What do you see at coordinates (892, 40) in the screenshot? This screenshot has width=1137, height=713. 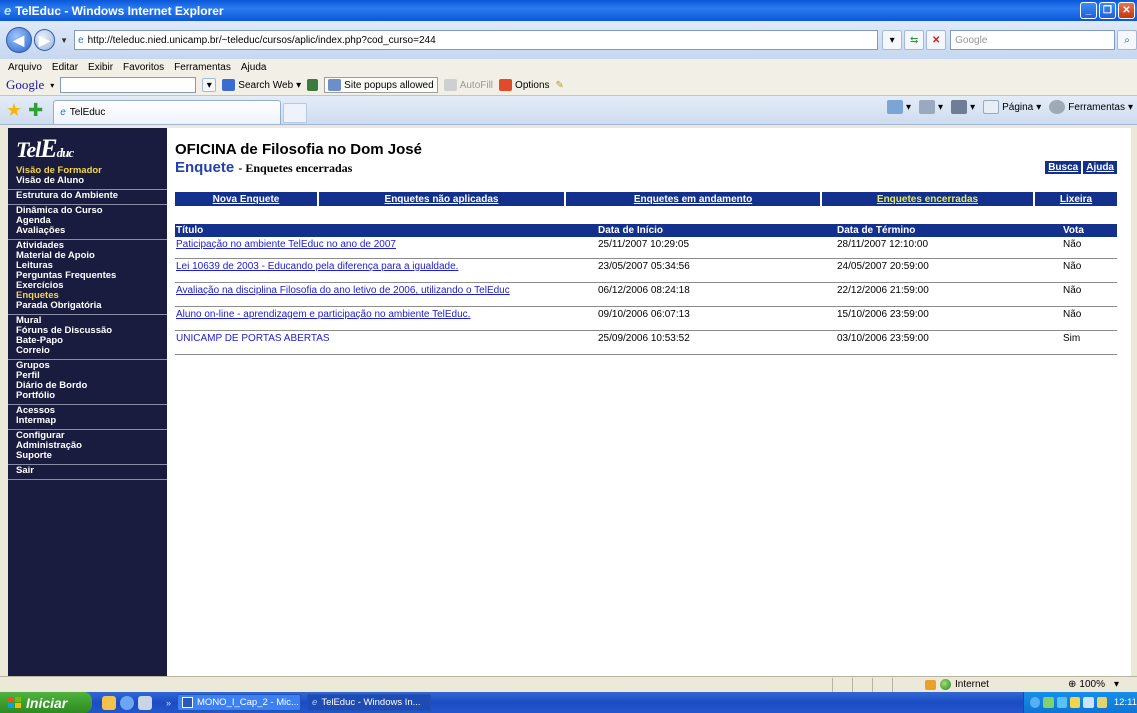 I see `url-dropdown-icon: ▾` at bounding box center [892, 40].